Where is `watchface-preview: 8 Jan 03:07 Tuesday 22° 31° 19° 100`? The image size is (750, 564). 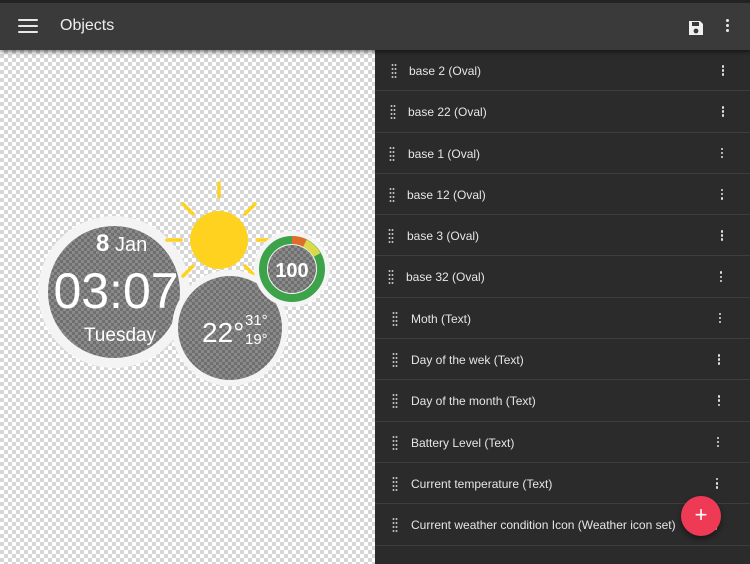
watchface-preview: 8 Jan 03:07 Tuesday 22° 31° 19° 100 is located at coordinates (184, 283).